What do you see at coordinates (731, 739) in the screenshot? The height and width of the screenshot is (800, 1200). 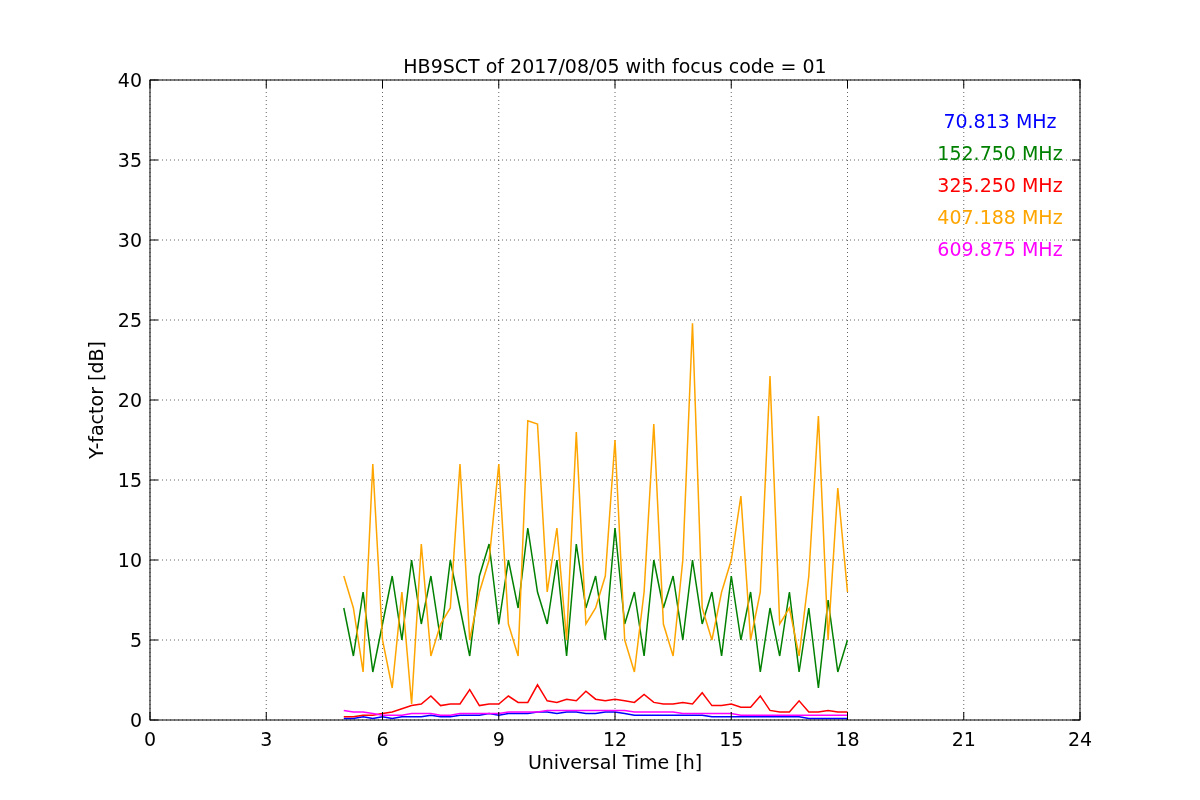 I see `x-tick-label: 15` at bounding box center [731, 739].